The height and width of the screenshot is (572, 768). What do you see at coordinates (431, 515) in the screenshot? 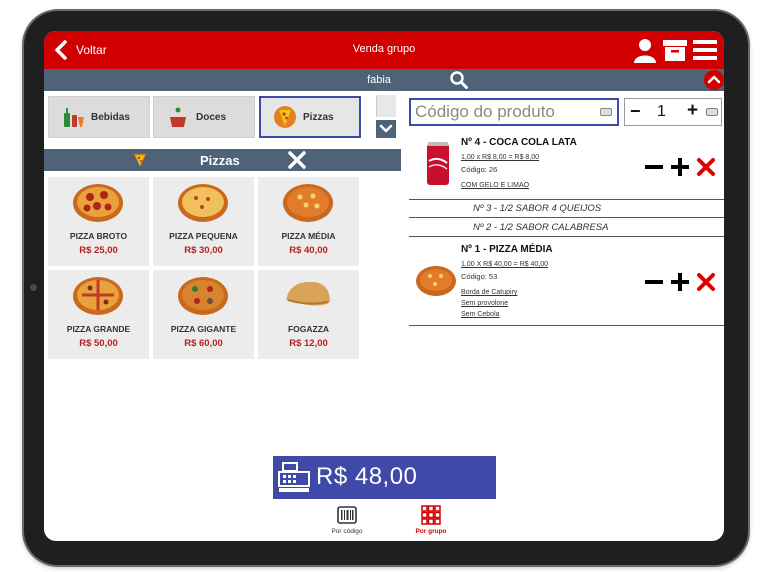
I see `grid-icon` at bounding box center [431, 515].